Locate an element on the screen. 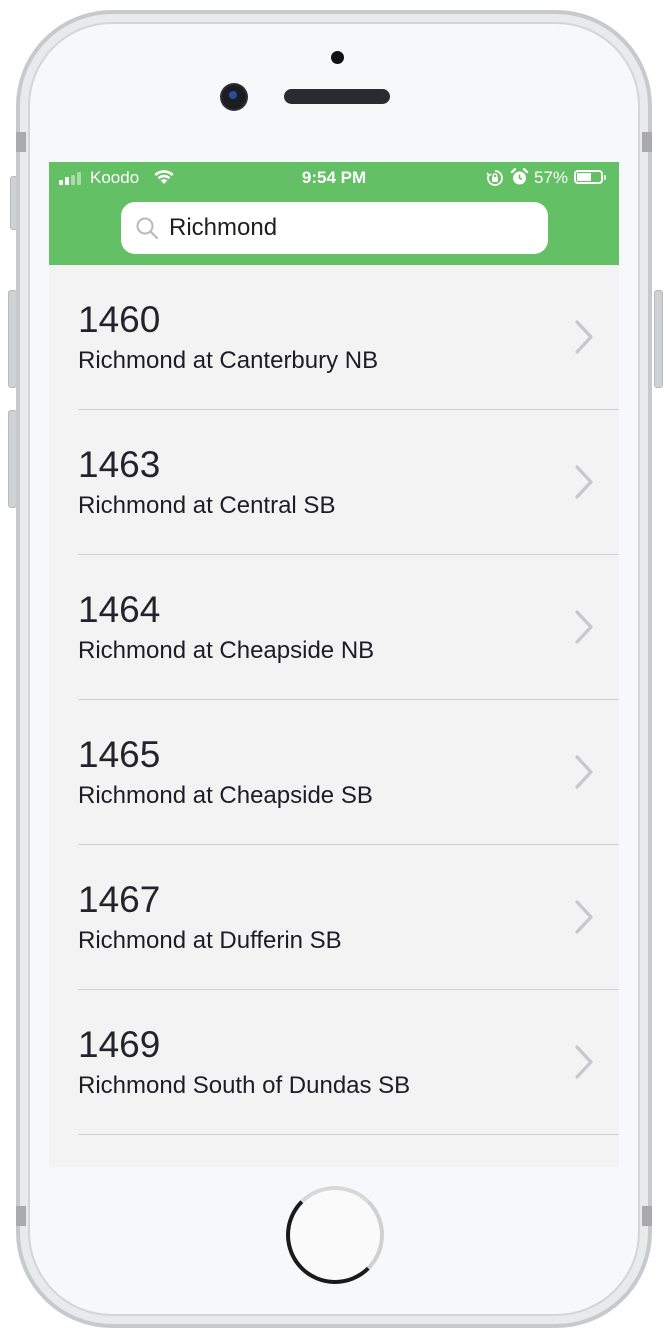 The image size is (668, 1337). stop-name: Richmond at Canterbury NB is located at coordinates (228, 360).